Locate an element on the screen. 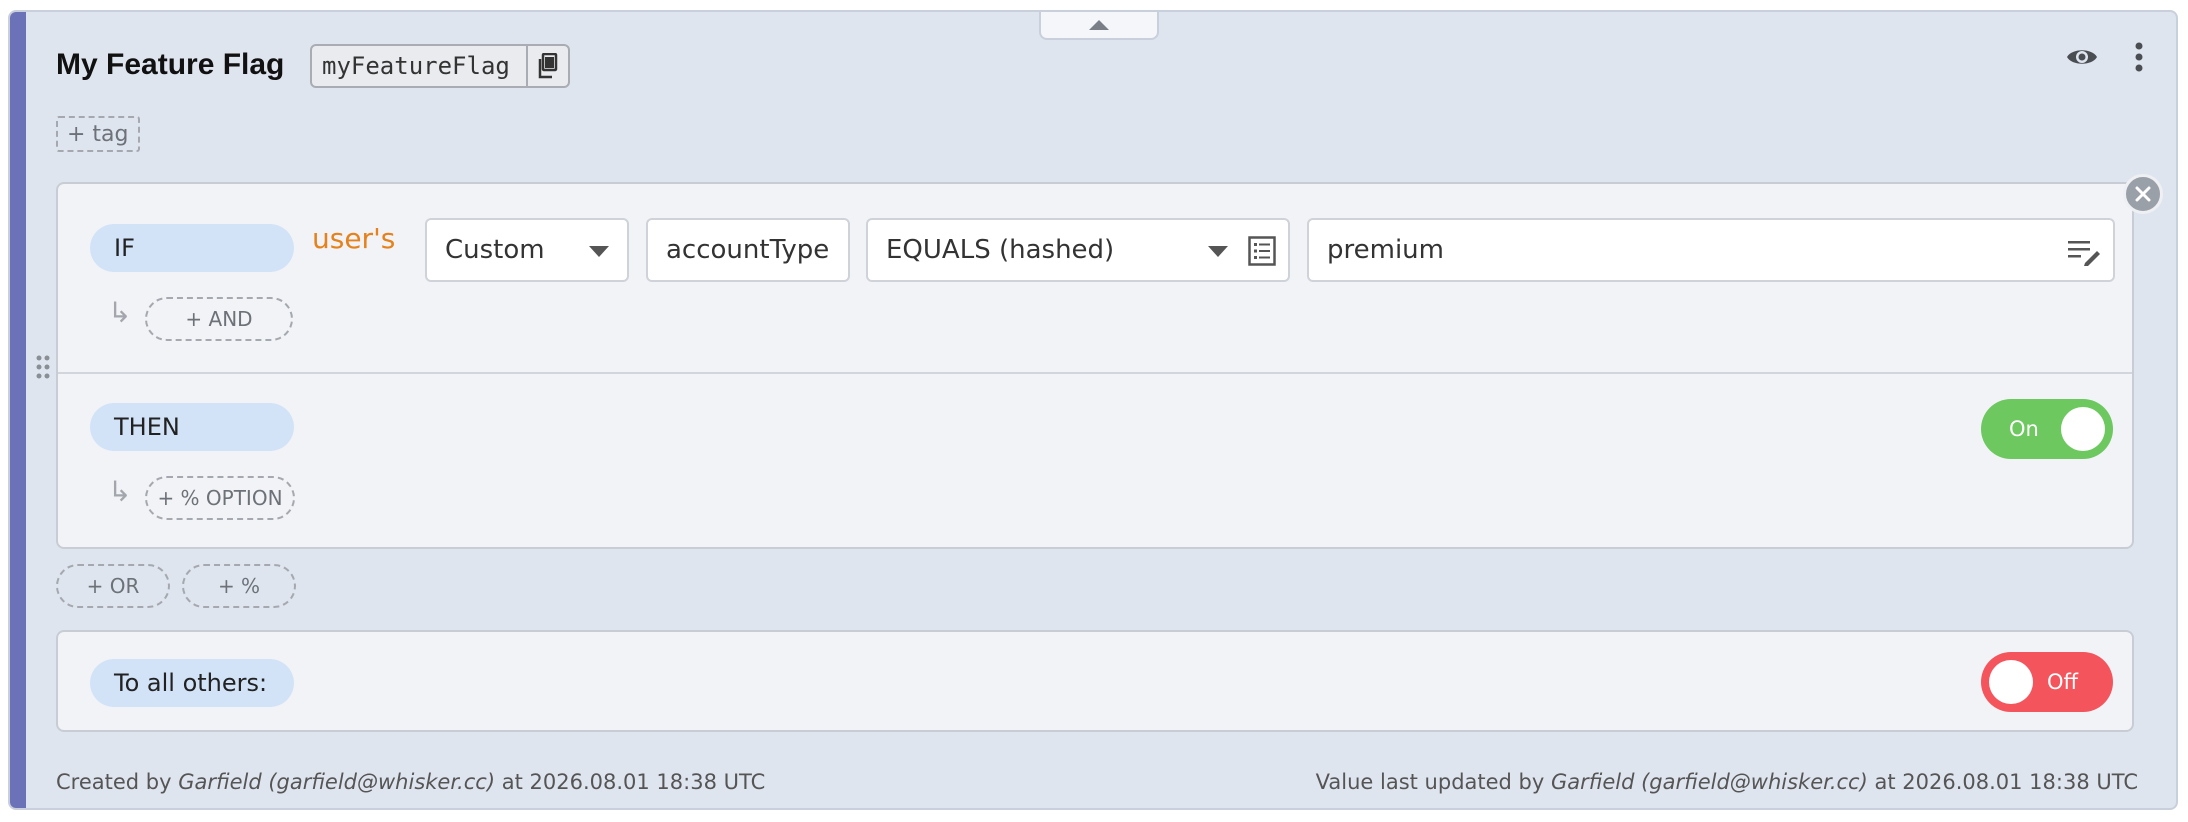  comparator-select: EQUALS (hashed) is located at coordinates (1078, 250).